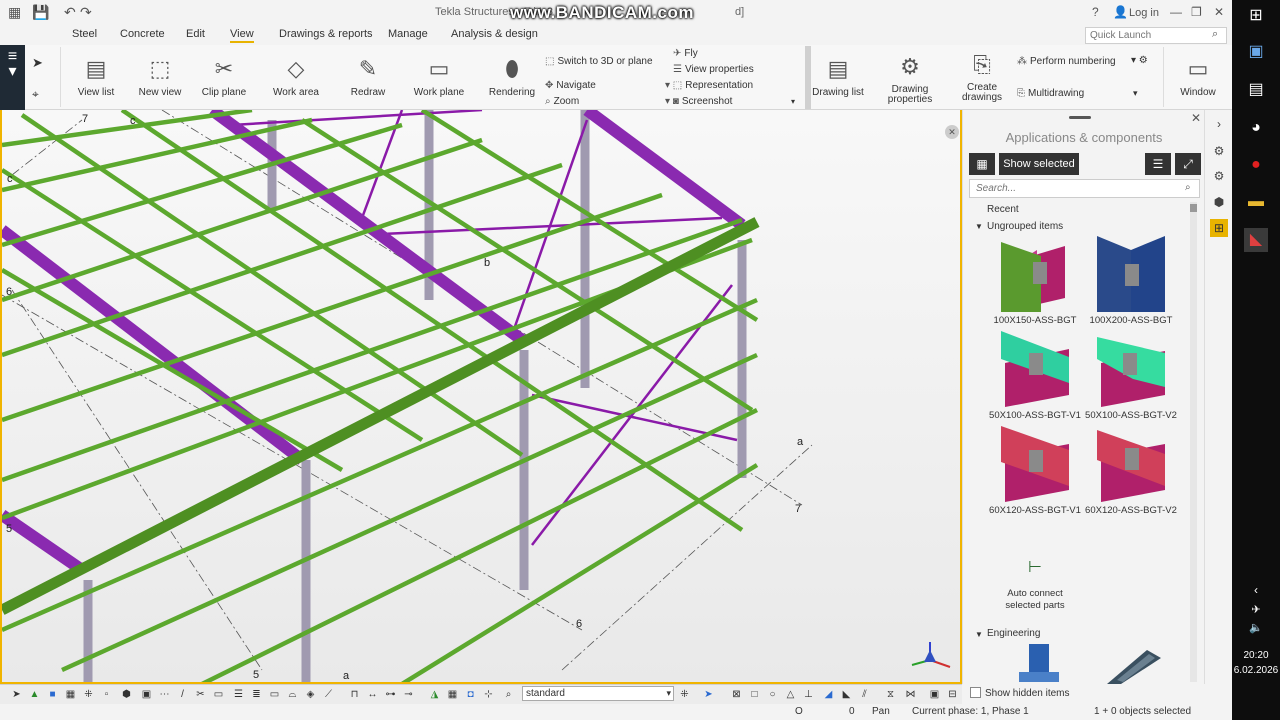 The width and height of the screenshot is (1280, 720). Describe the element at coordinates (40, 12) in the screenshot. I see `save-icon: 💾` at that location.